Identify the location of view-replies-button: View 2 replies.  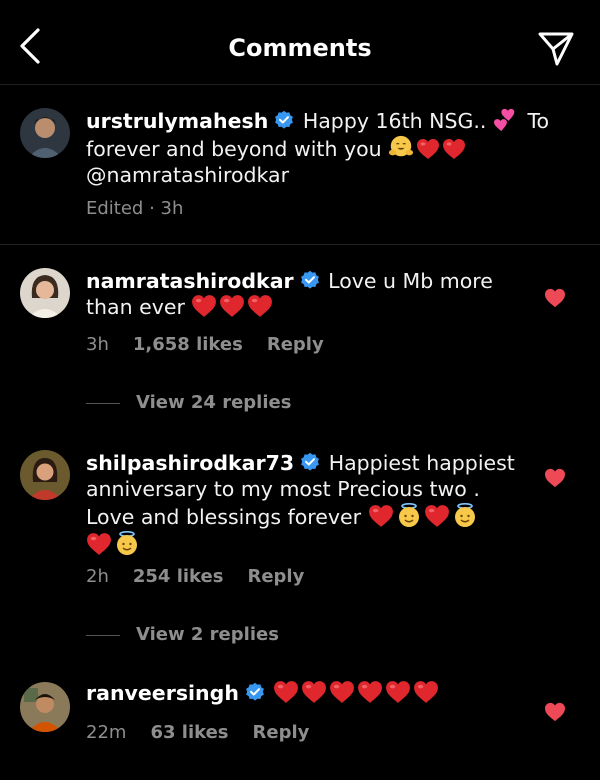
(182, 634).